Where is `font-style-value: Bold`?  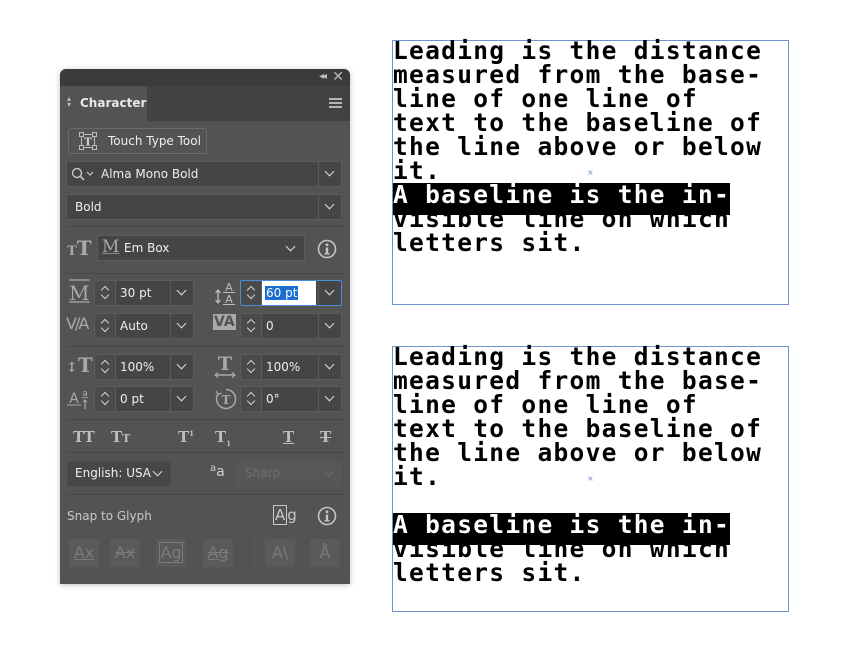
font-style-value: Bold is located at coordinates (88, 207).